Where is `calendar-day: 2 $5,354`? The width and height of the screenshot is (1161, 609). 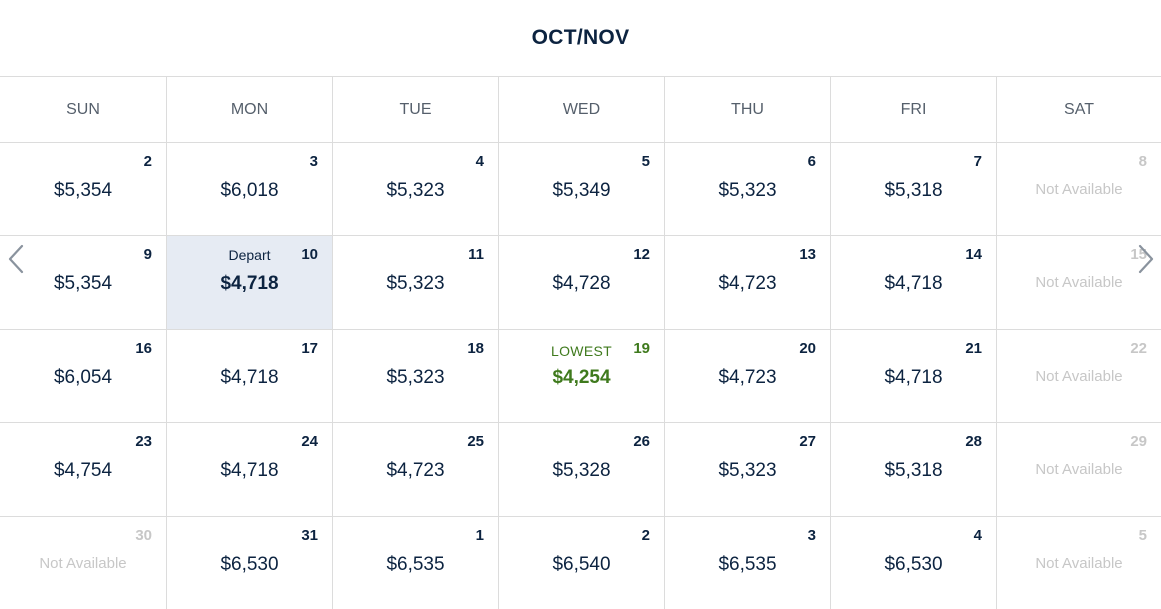 calendar-day: 2 $5,354 is located at coordinates (83, 189).